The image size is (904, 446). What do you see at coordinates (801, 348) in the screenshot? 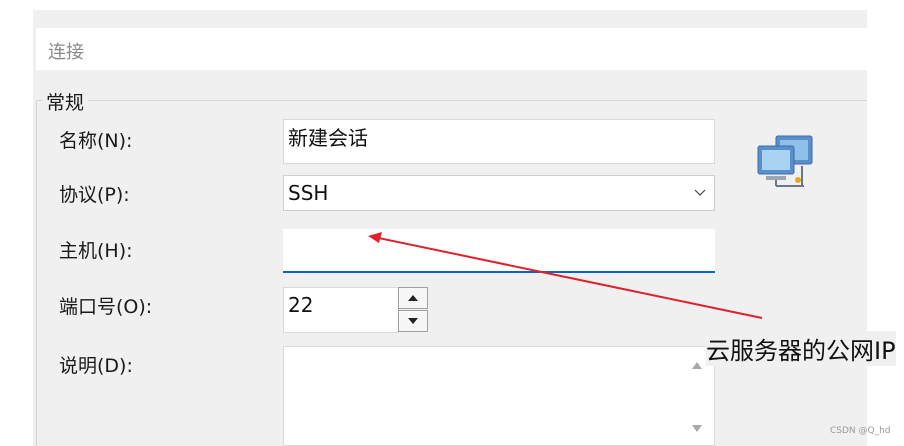
I see `annotation-label: 云服务器的公网IP` at bounding box center [801, 348].